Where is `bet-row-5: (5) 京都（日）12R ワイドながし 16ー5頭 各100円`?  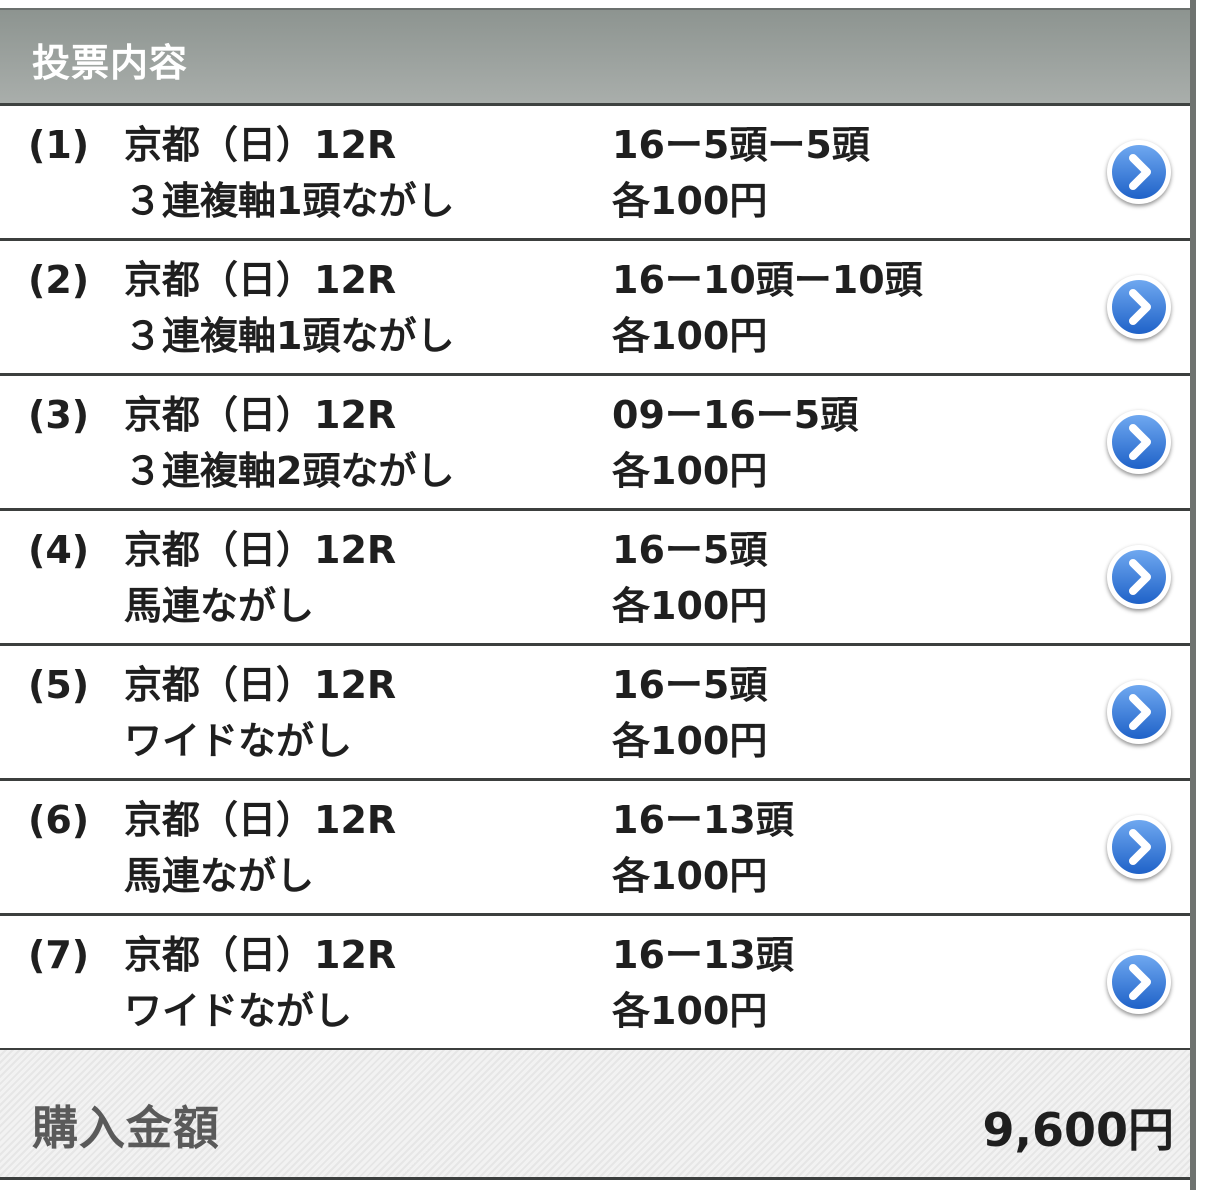
bet-row-5: (5) 京都（日）12R ワイドながし 16ー5頭 各100円 is located at coordinates (595, 713).